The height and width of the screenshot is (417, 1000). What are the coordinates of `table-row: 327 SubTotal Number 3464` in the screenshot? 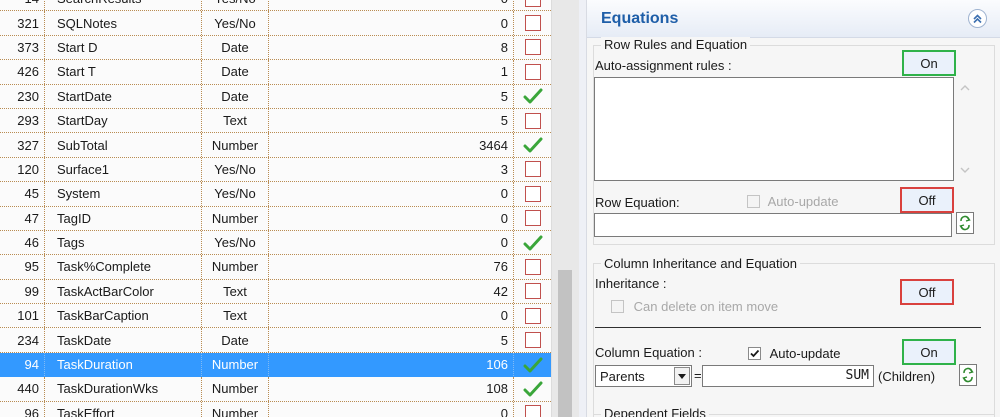 It's located at (275, 145).